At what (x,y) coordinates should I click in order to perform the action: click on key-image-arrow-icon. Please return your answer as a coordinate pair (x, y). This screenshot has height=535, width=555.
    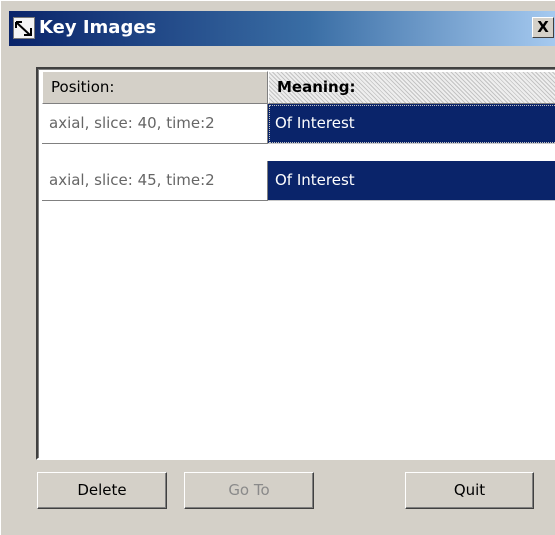
    Looking at the image, I should click on (24, 28).